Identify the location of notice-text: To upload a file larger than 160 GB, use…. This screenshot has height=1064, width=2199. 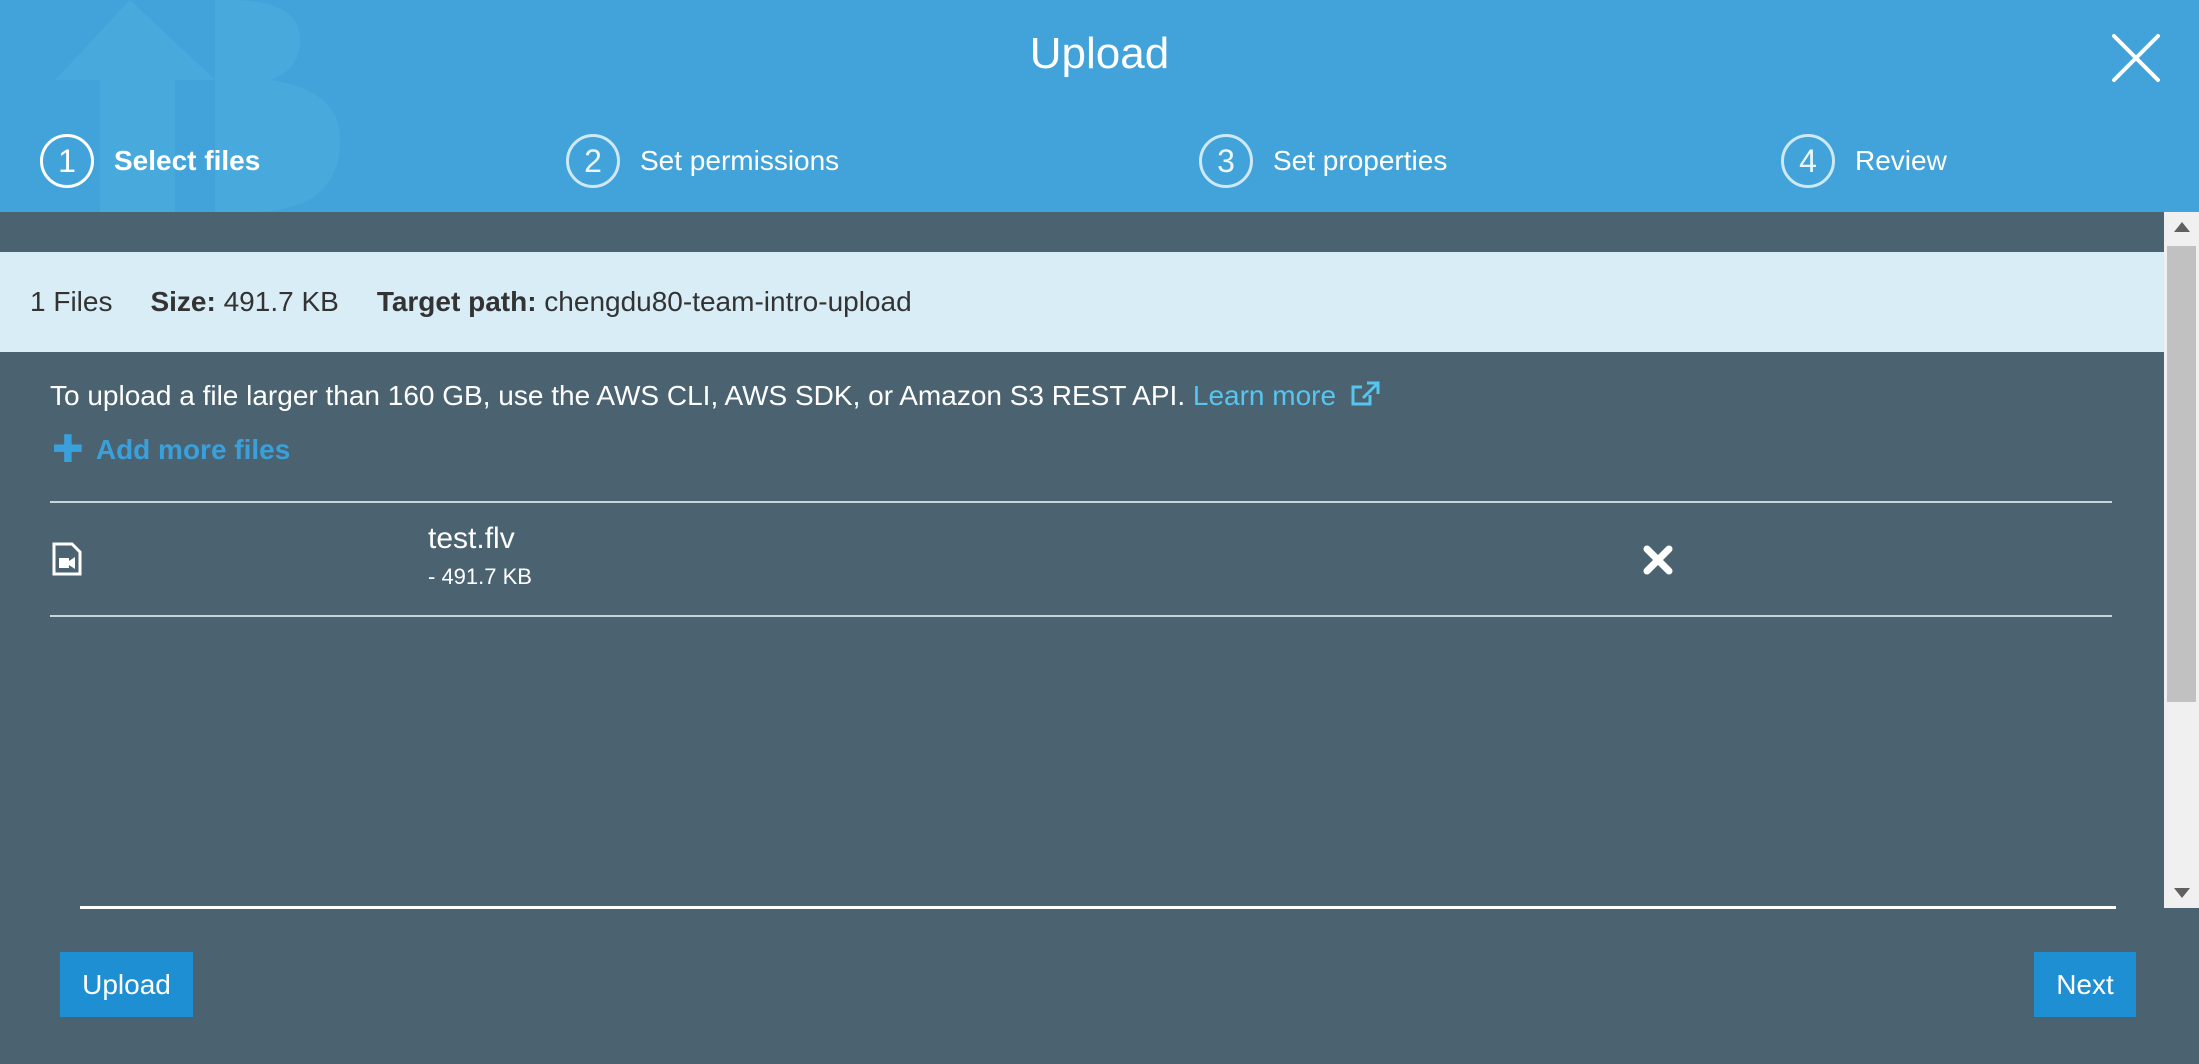
(618, 395).